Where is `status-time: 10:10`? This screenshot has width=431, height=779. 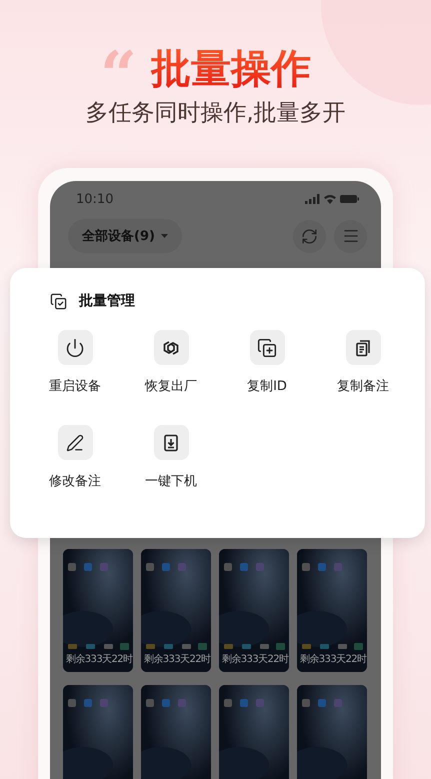
status-time: 10:10 is located at coordinates (95, 199).